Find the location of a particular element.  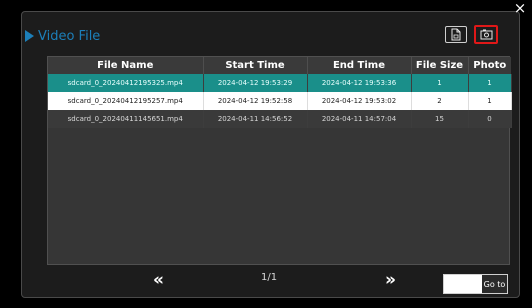

column-header-start-time: Start Time is located at coordinates (255, 65).